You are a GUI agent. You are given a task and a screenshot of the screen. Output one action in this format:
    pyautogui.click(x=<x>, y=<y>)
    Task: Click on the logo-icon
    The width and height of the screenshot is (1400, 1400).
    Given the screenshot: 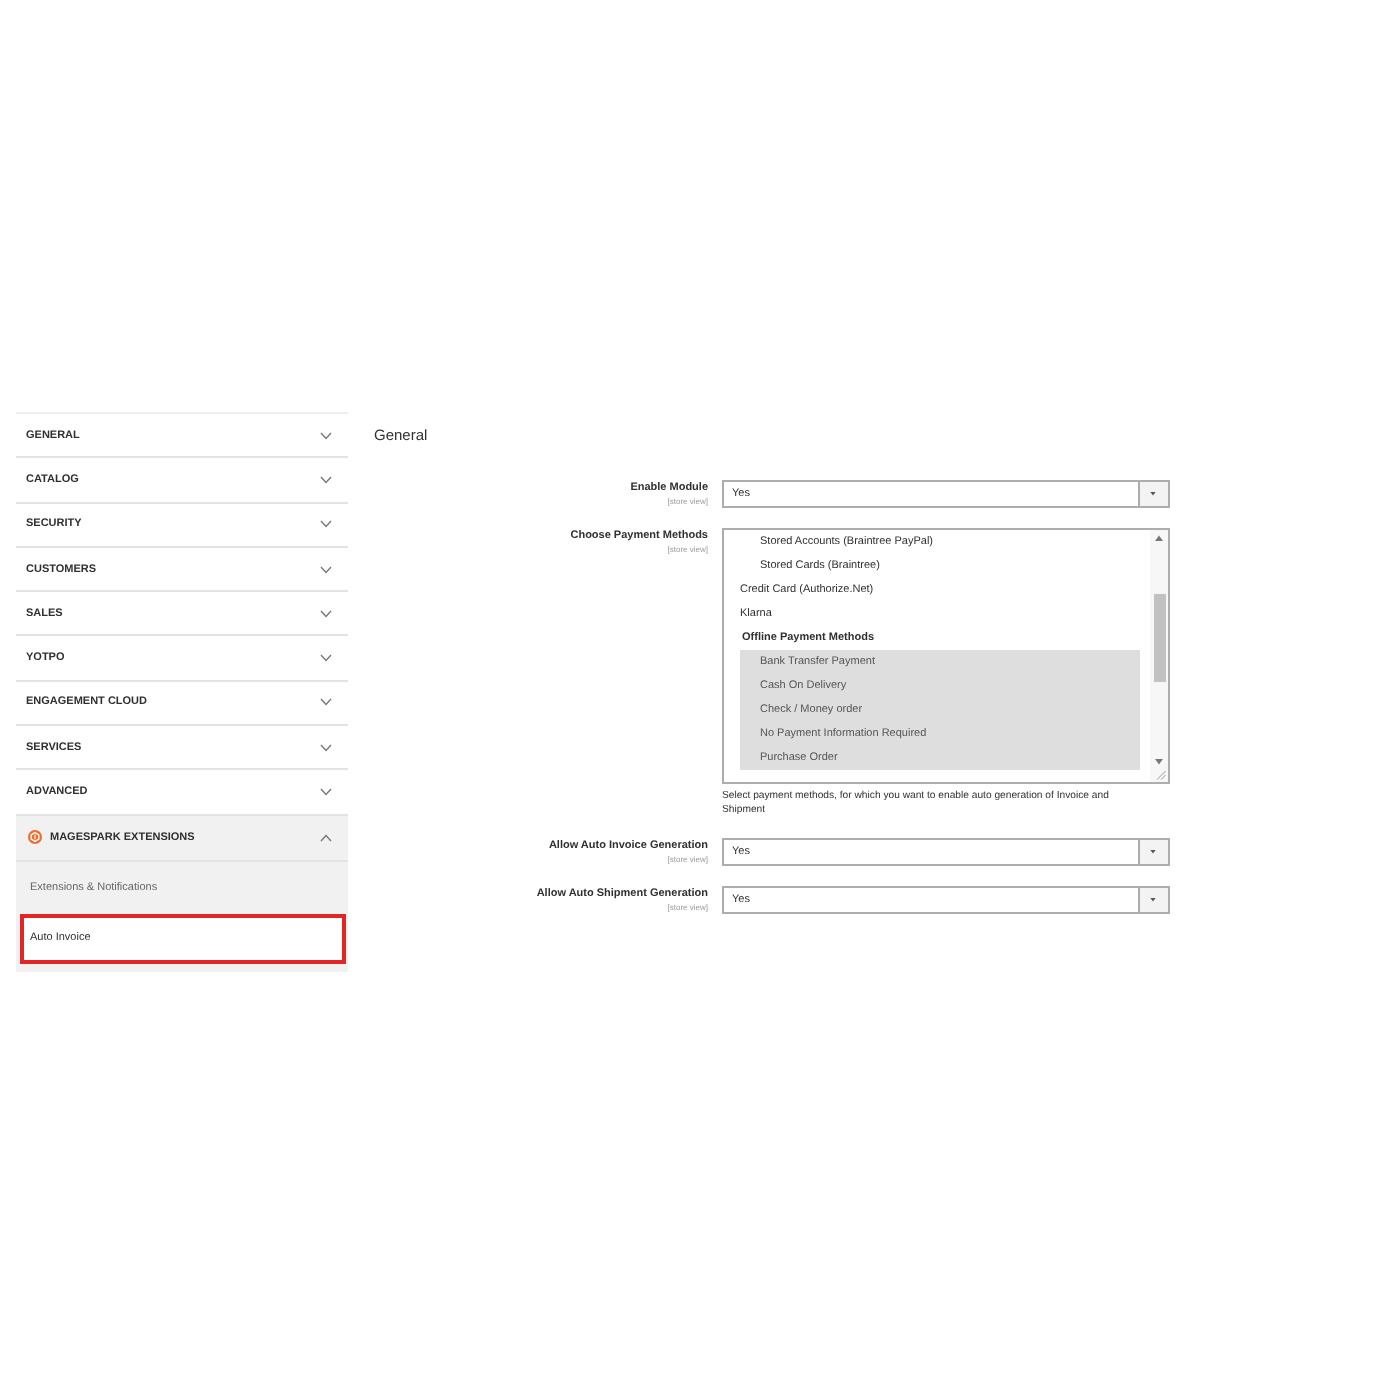 What is the action you would take?
    pyautogui.click(x=35, y=837)
    